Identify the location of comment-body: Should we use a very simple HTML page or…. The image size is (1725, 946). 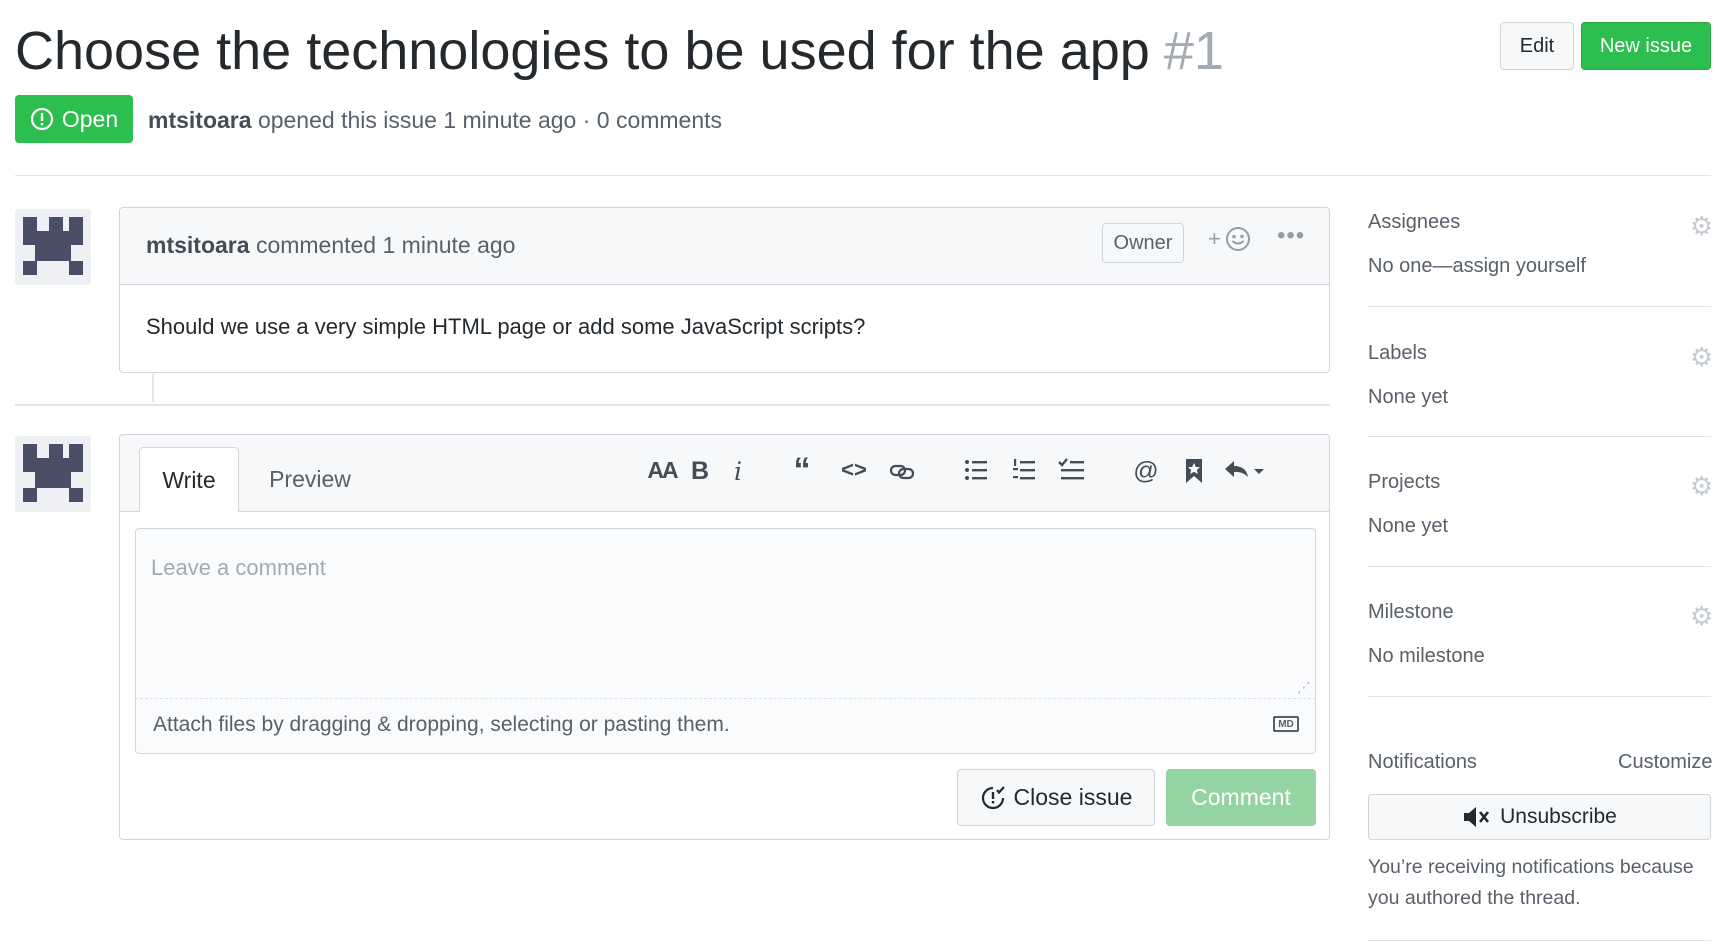
(506, 326).